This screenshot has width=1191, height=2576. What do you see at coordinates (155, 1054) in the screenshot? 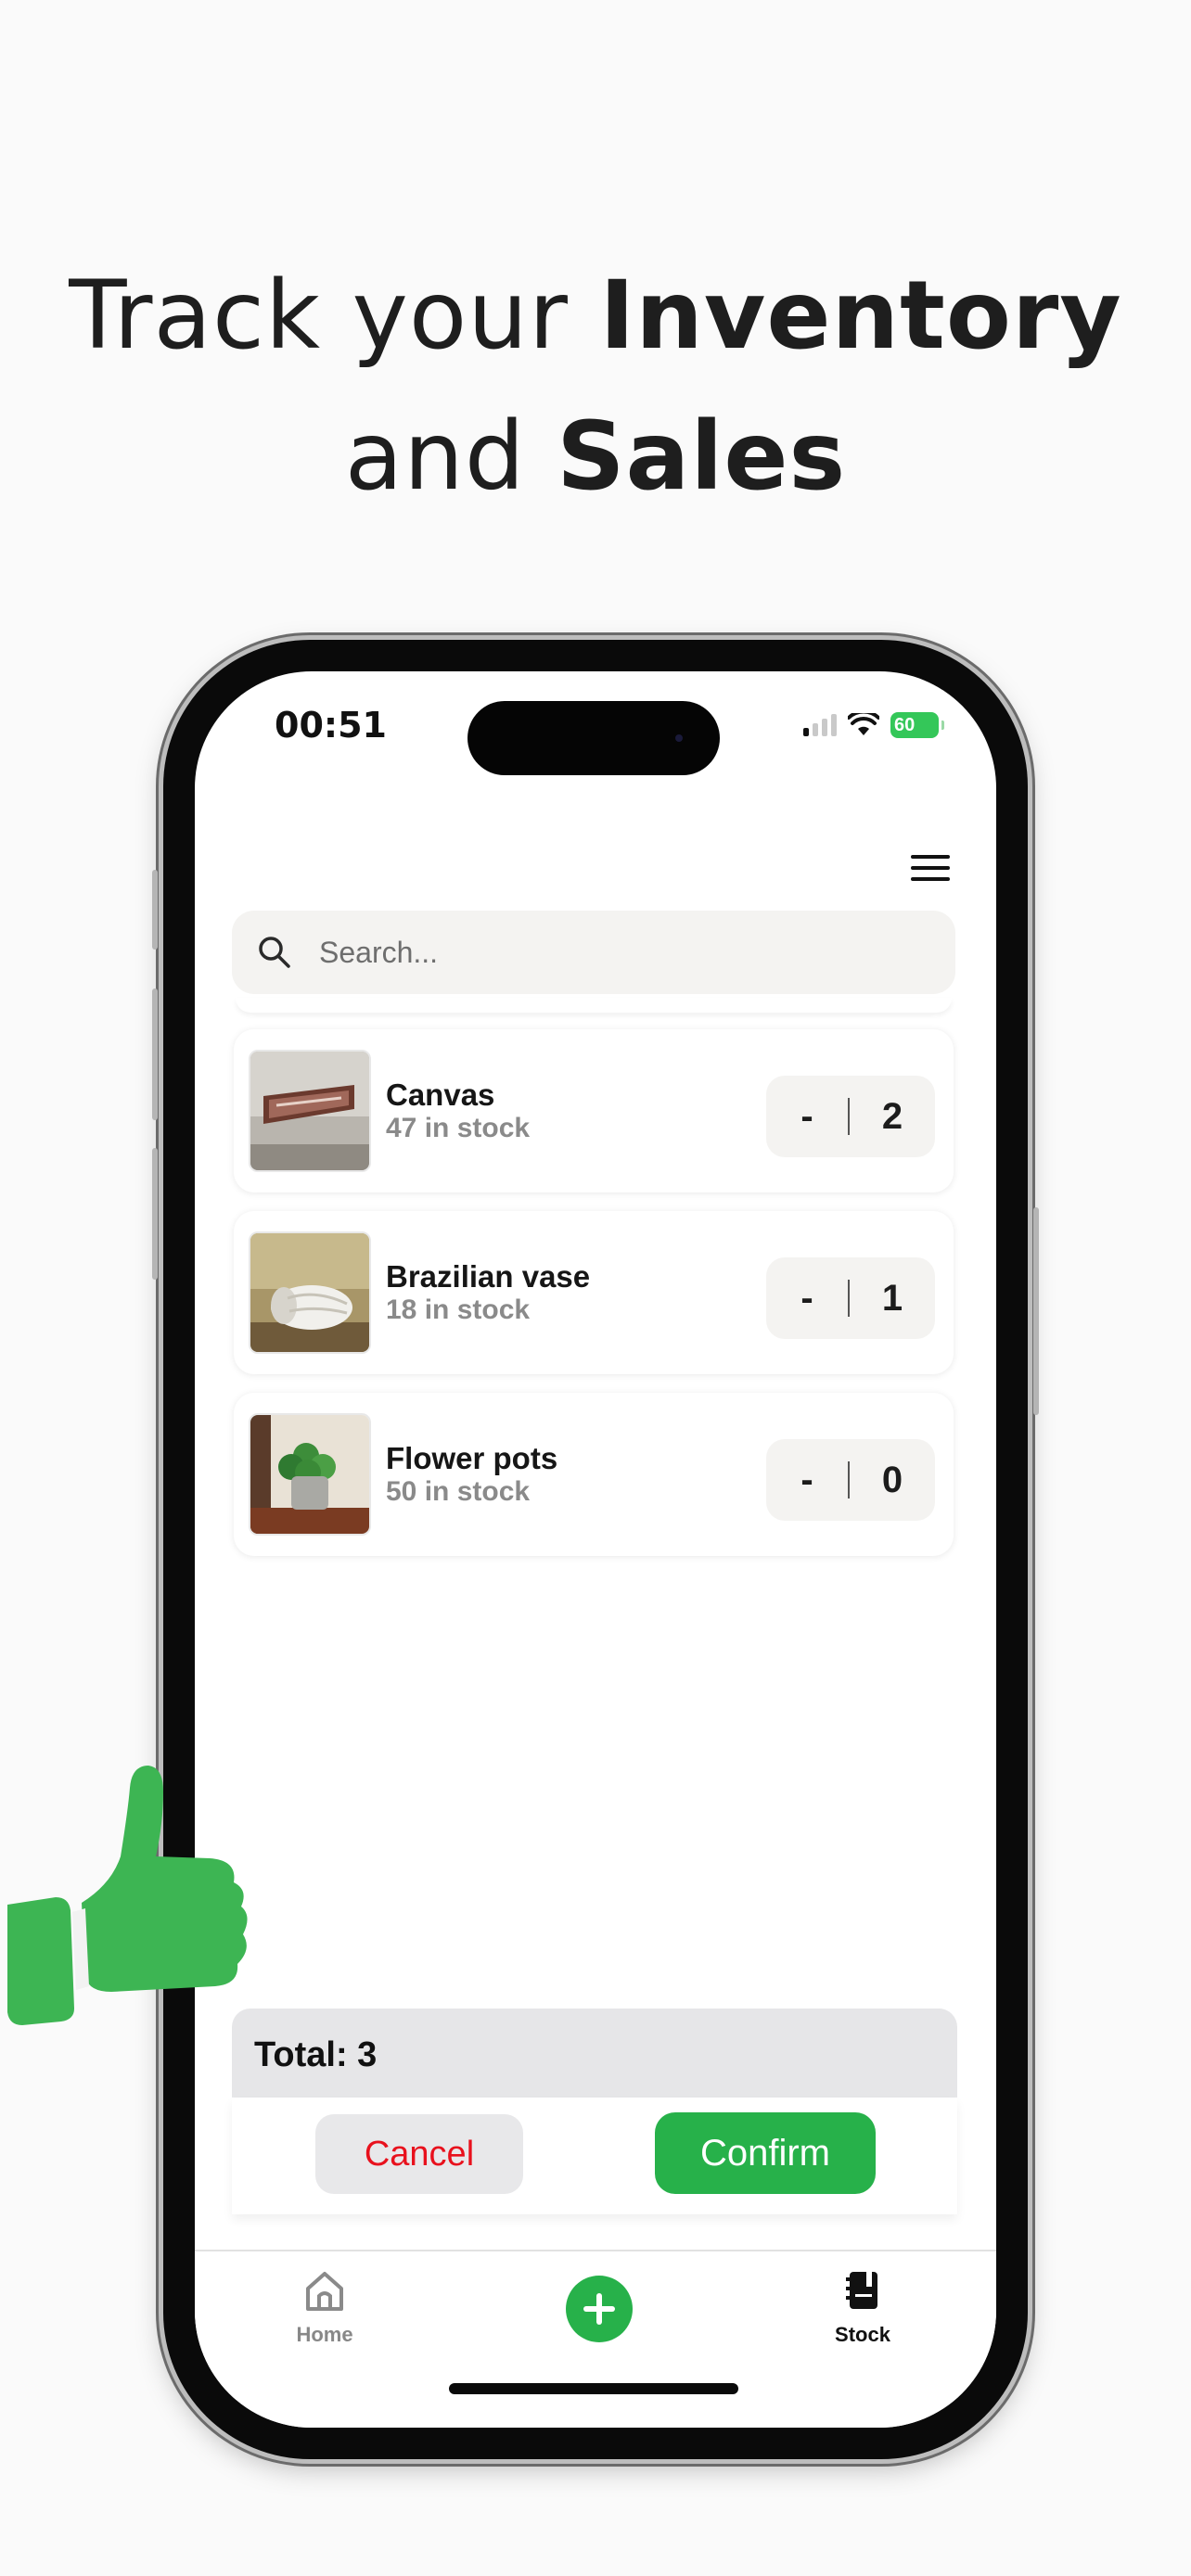
I see `volume-up-button` at bounding box center [155, 1054].